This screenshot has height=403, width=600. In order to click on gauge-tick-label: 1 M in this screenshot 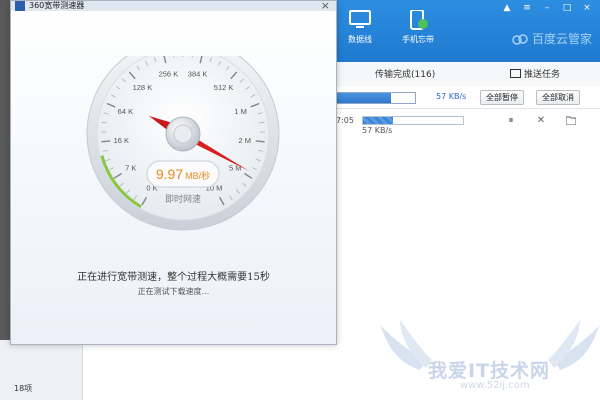, I will do `click(240, 111)`.